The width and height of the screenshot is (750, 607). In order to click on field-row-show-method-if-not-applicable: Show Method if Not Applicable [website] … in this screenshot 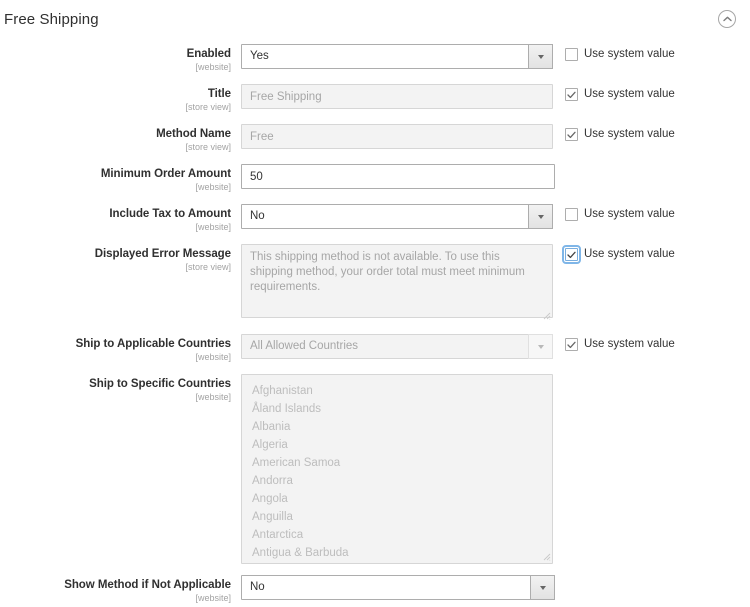, I will do `click(375, 589)`.